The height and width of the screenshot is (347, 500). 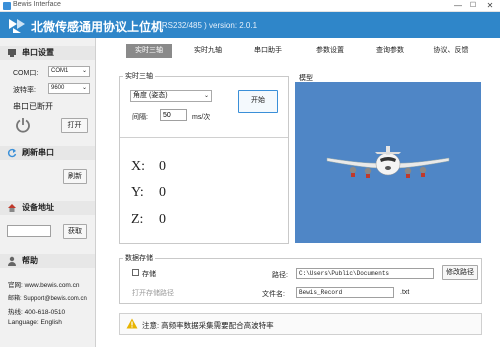 What do you see at coordinates (458, 6) in the screenshot?
I see `minimize-button: —` at bounding box center [458, 6].